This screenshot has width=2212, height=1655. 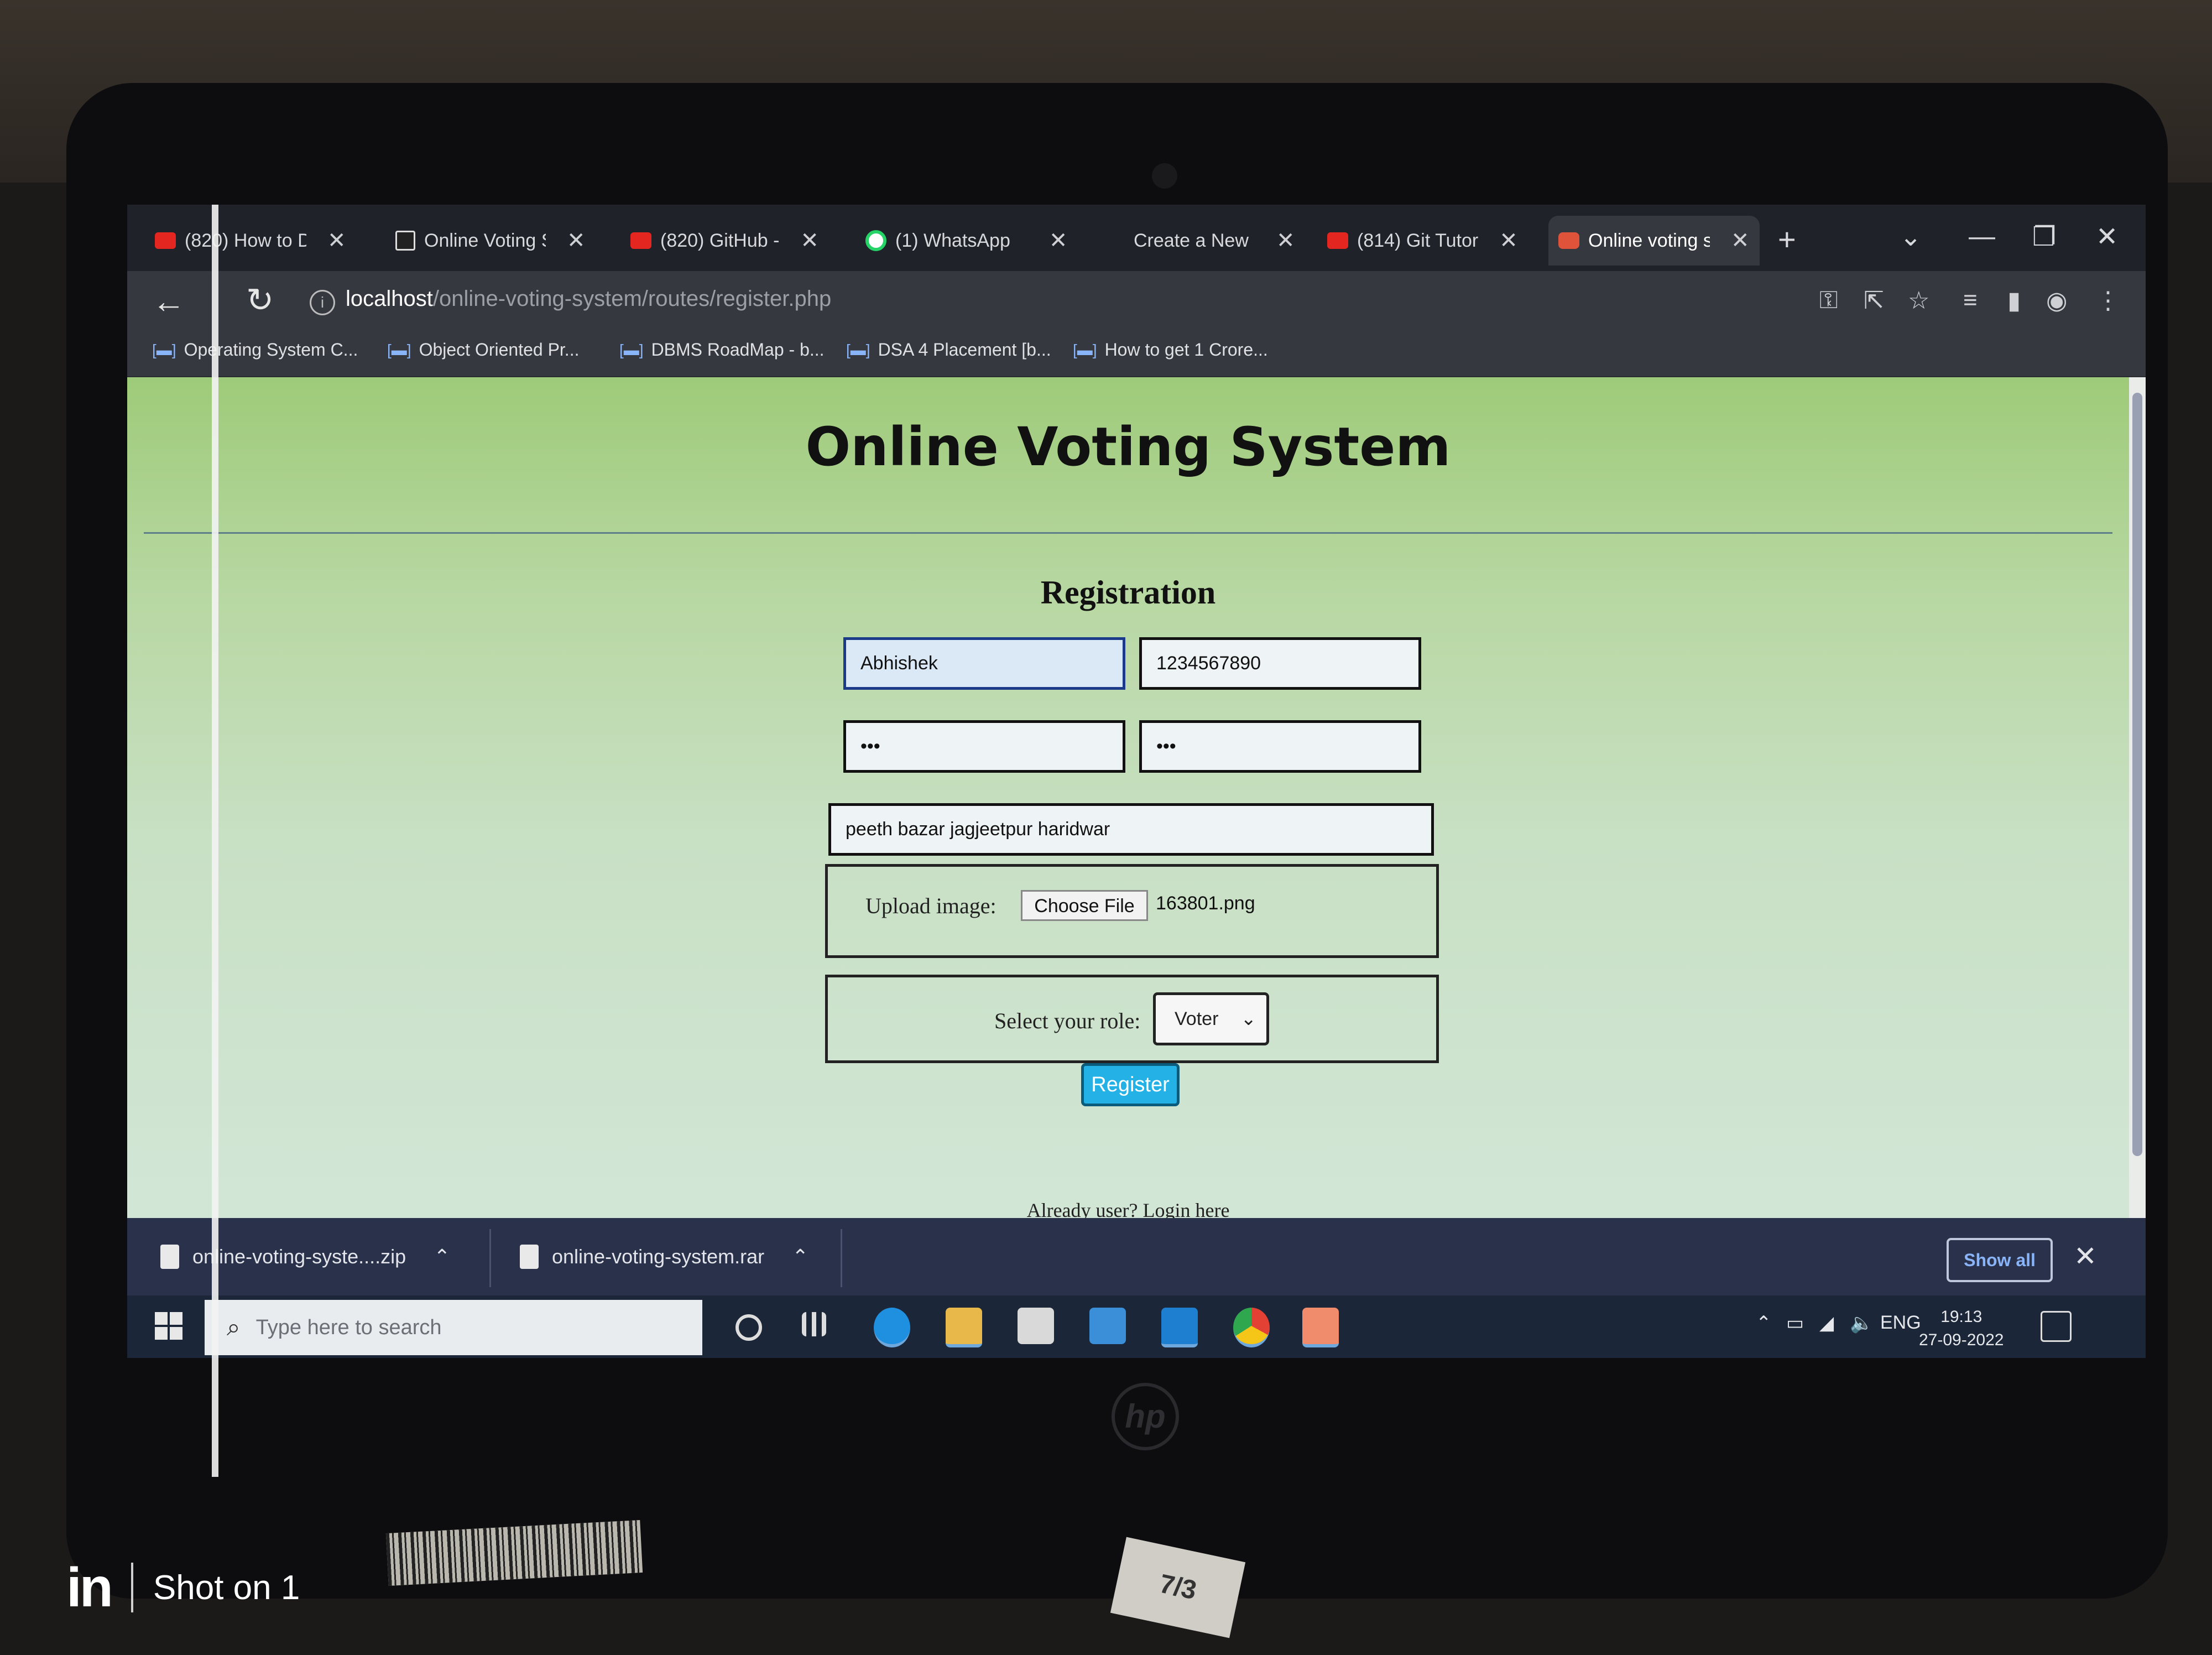 I want to click on store-icon, so click(x=1036, y=1326).